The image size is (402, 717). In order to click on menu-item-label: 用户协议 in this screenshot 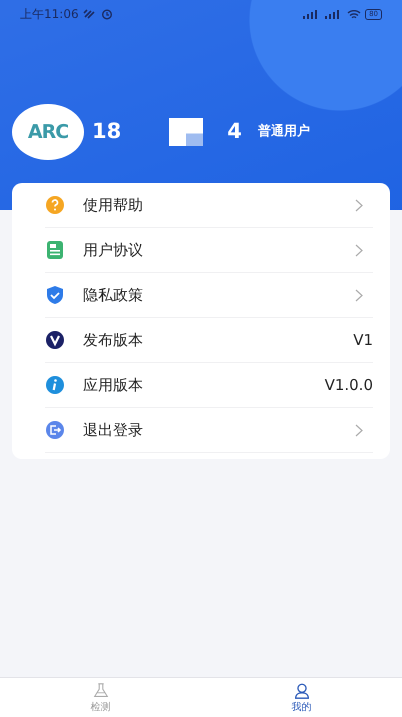, I will do `click(219, 250)`.